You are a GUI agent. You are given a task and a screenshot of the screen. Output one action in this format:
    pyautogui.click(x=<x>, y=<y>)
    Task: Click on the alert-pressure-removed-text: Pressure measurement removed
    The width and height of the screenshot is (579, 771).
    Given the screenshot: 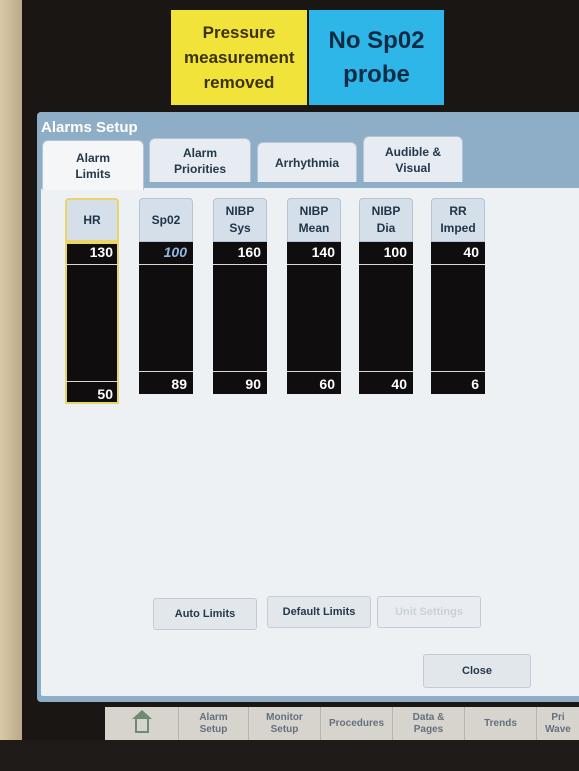 What is the action you would take?
    pyautogui.click(x=239, y=57)
    